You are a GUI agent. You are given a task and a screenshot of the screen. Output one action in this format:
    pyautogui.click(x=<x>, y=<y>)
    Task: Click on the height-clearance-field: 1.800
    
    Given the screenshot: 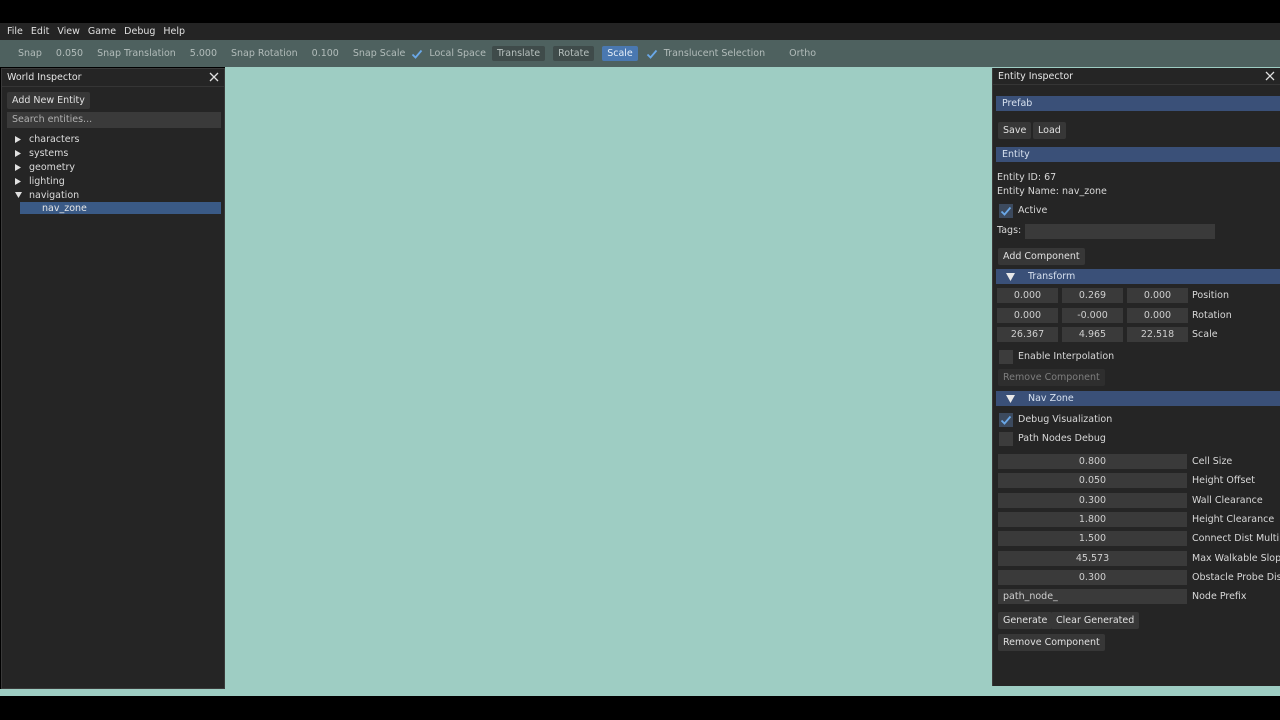 What is the action you would take?
    pyautogui.click(x=1092, y=519)
    